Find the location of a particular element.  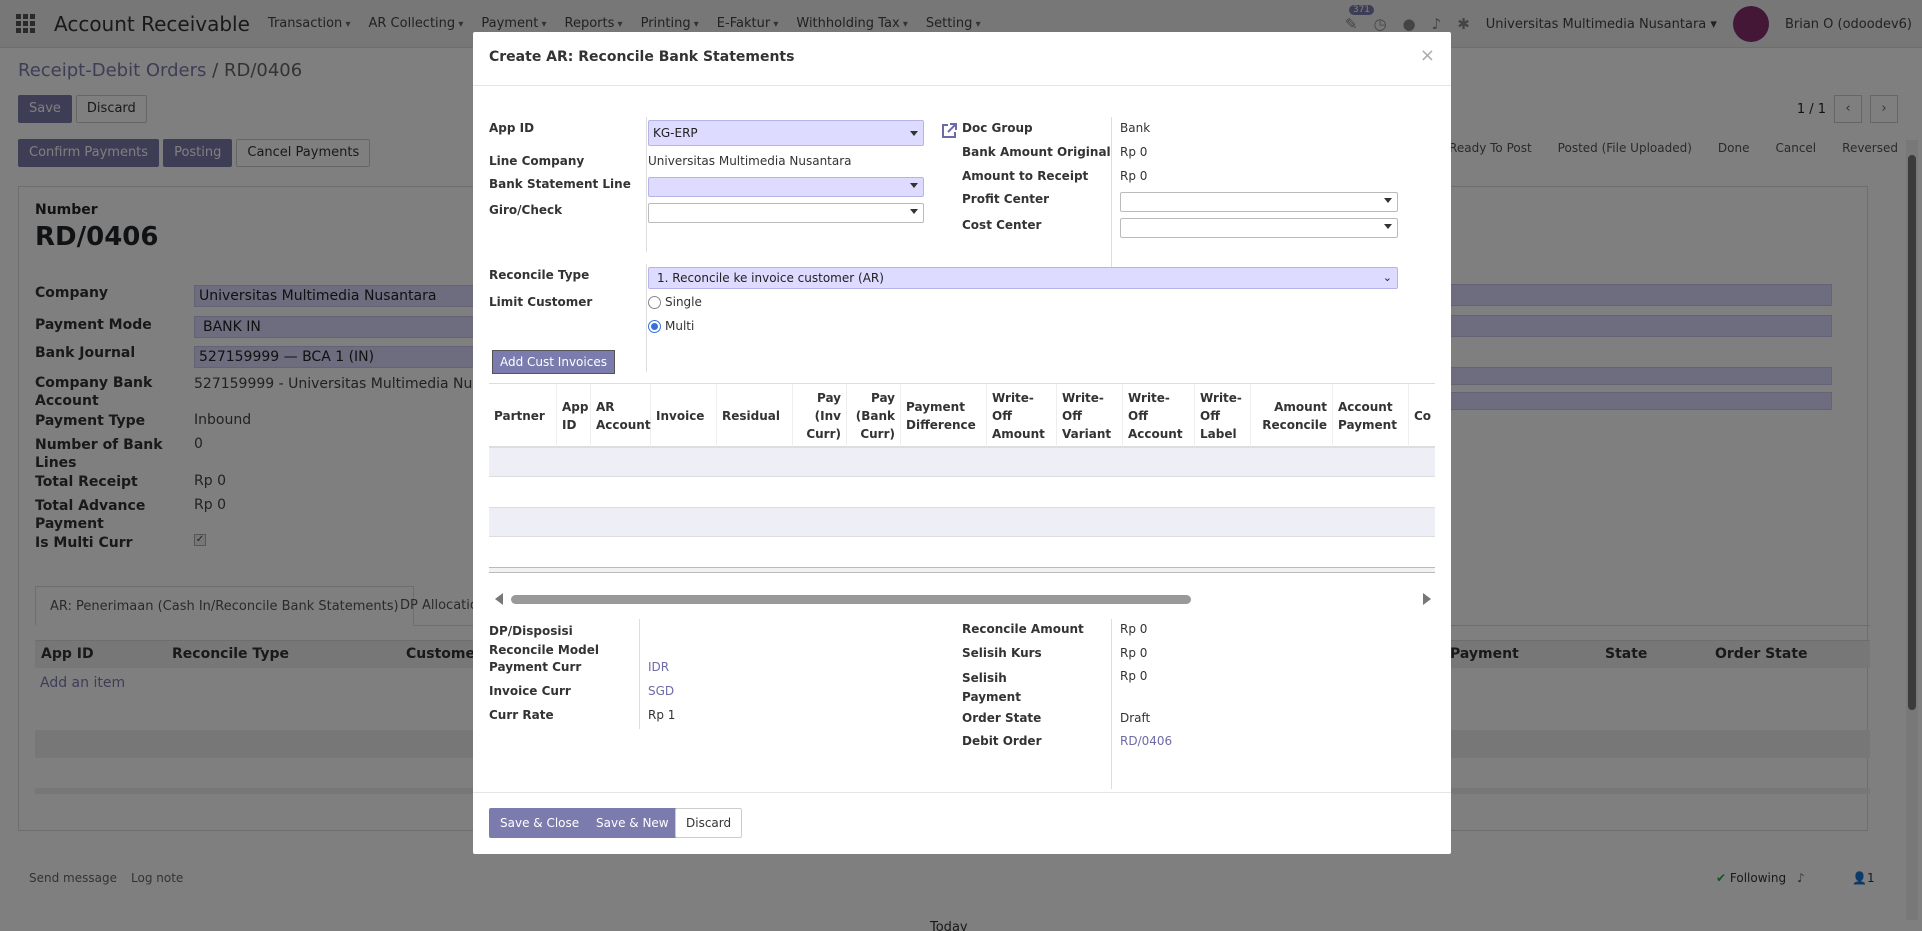

col-account-payment: Account Payment is located at coordinates (1371, 416).